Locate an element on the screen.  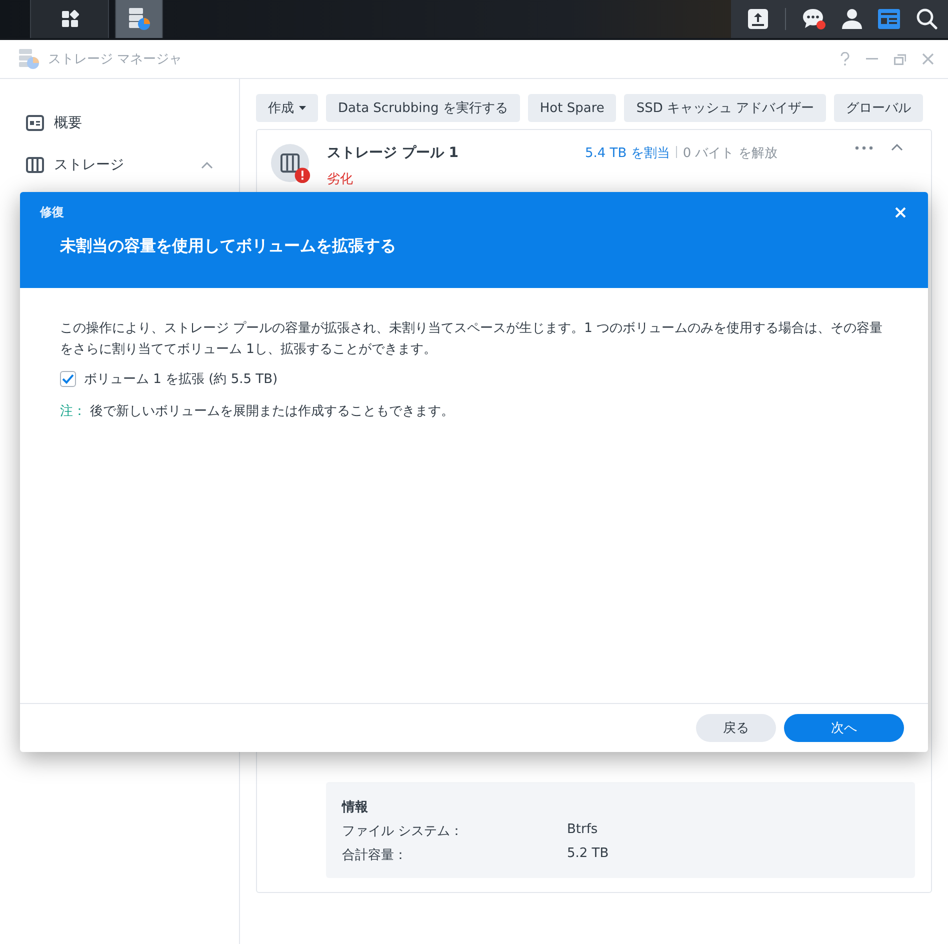
sidebar-item: ストレージ is located at coordinates (119, 165).